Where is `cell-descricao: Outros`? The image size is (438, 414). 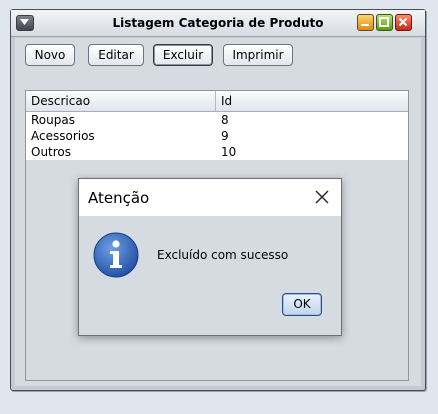
cell-descricao: Outros is located at coordinates (51, 152).